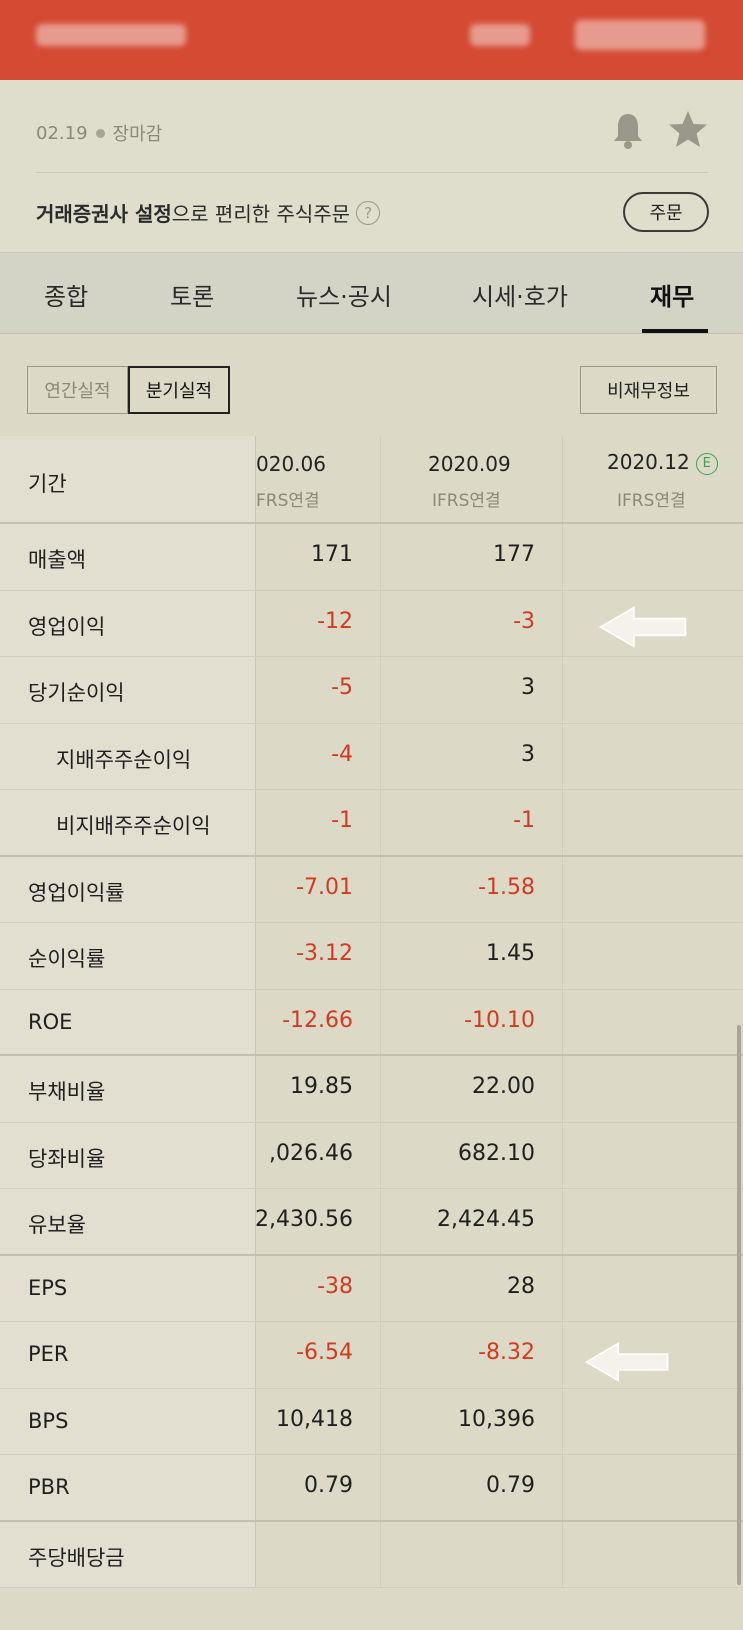 The width and height of the screenshot is (743, 1630). What do you see at coordinates (371, 1155) in the screenshot?
I see `table-row: 당좌비율 ,026.46 682.10` at bounding box center [371, 1155].